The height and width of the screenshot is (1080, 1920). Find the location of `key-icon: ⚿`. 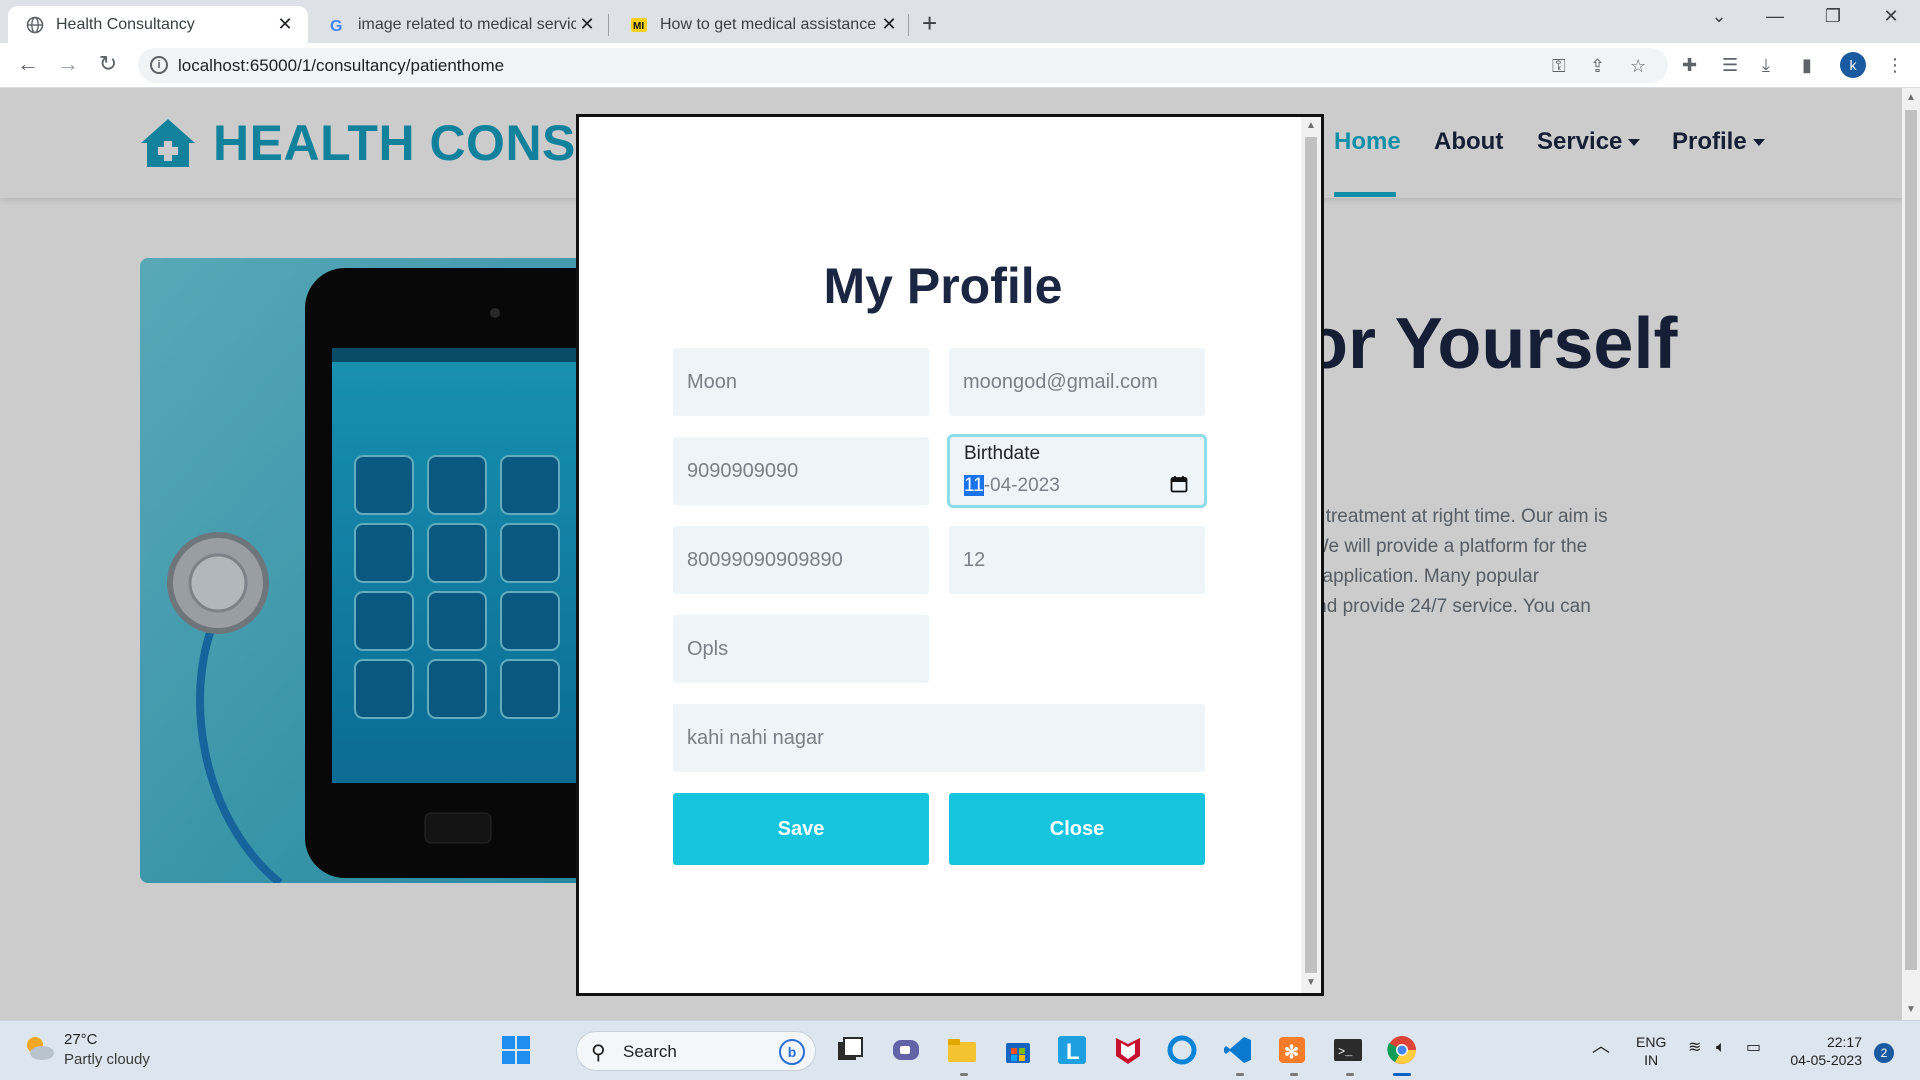

key-icon: ⚿ is located at coordinates (1559, 66).